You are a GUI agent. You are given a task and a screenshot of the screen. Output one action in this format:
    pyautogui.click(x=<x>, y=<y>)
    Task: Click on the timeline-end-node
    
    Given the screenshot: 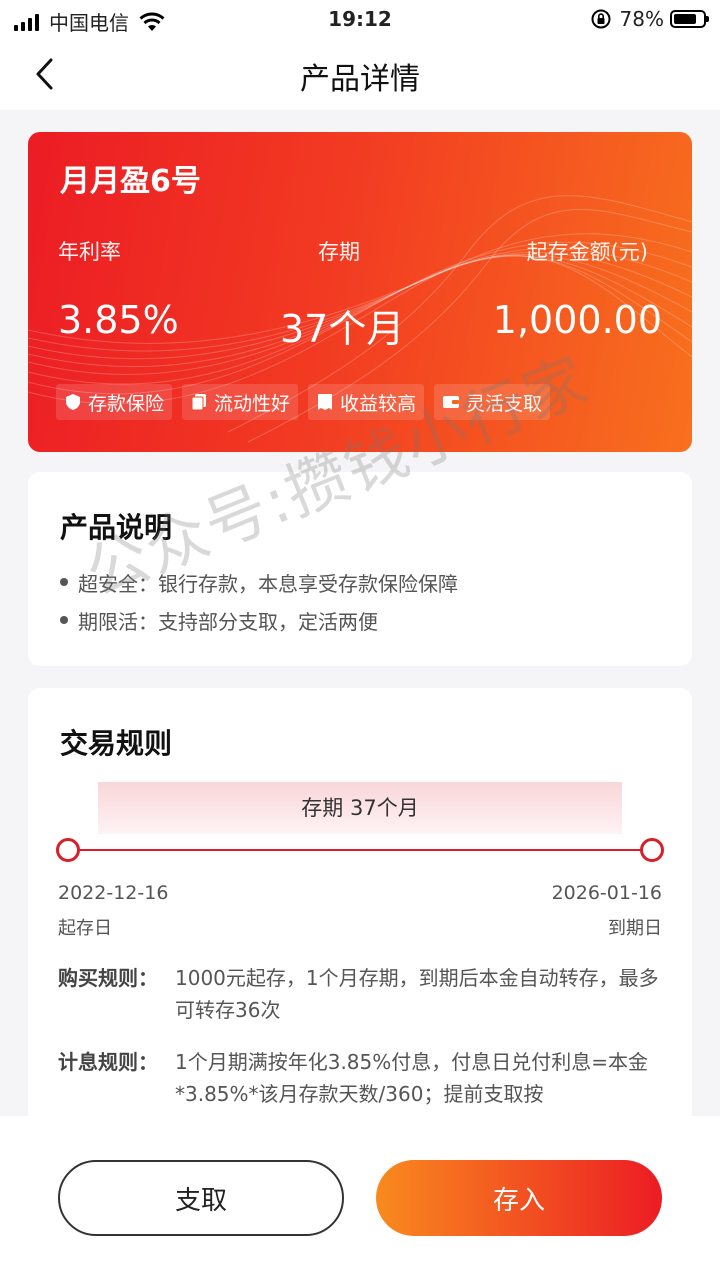 What is the action you would take?
    pyautogui.click(x=652, y=850)
    